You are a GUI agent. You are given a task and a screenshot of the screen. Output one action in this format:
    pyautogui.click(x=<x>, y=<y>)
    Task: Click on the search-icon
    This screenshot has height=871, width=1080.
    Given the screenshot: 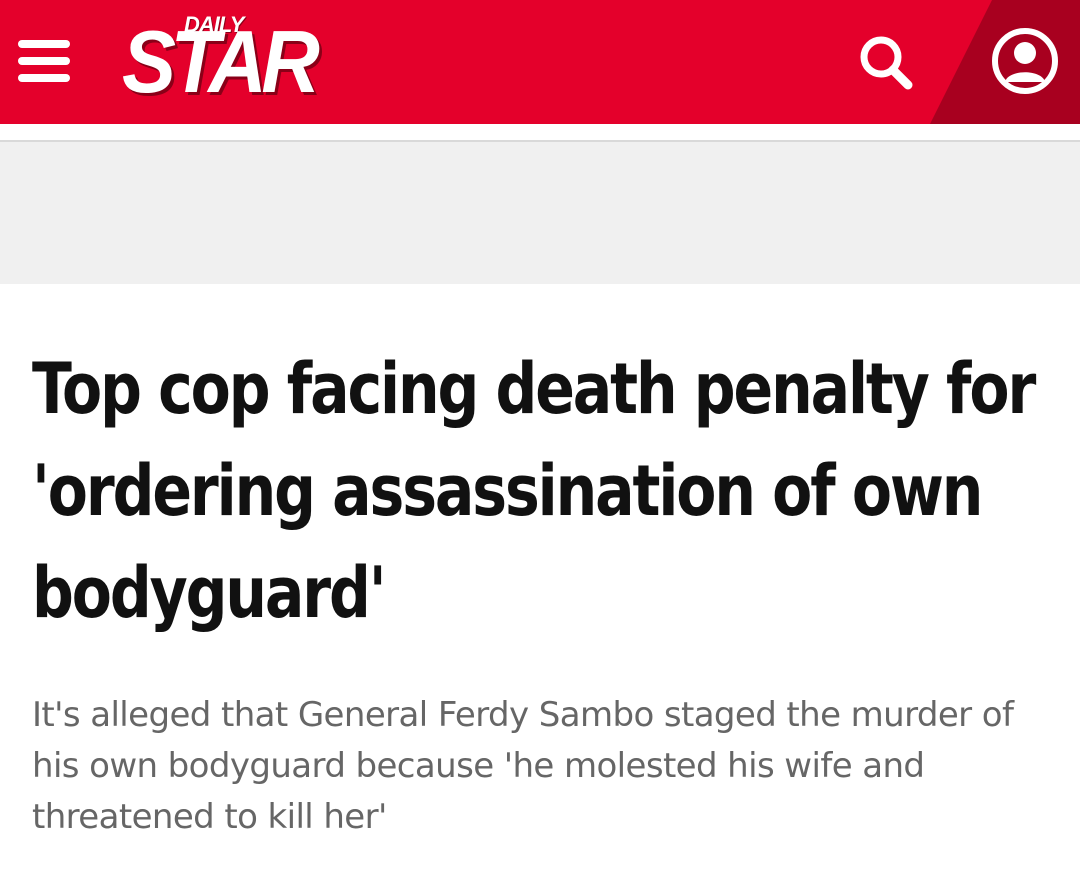 What is the action you would take?
    pyautogui.click(x=886, y=63)
    